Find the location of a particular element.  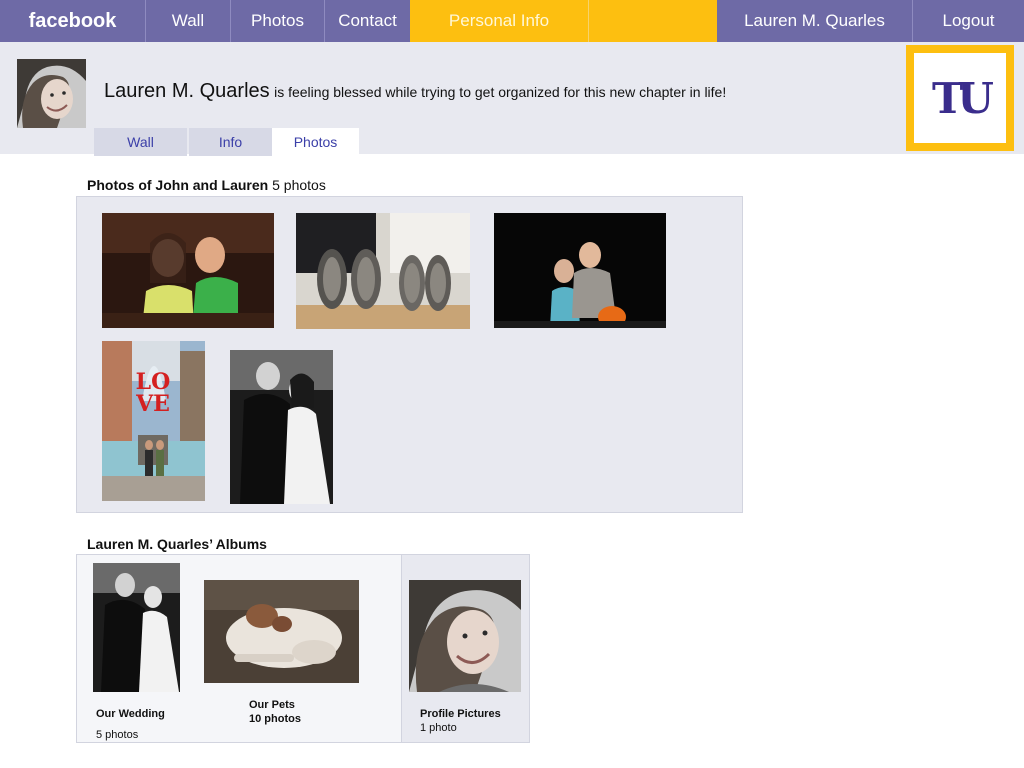

photo-wedding-shoes is located at coordinates (383, 271).